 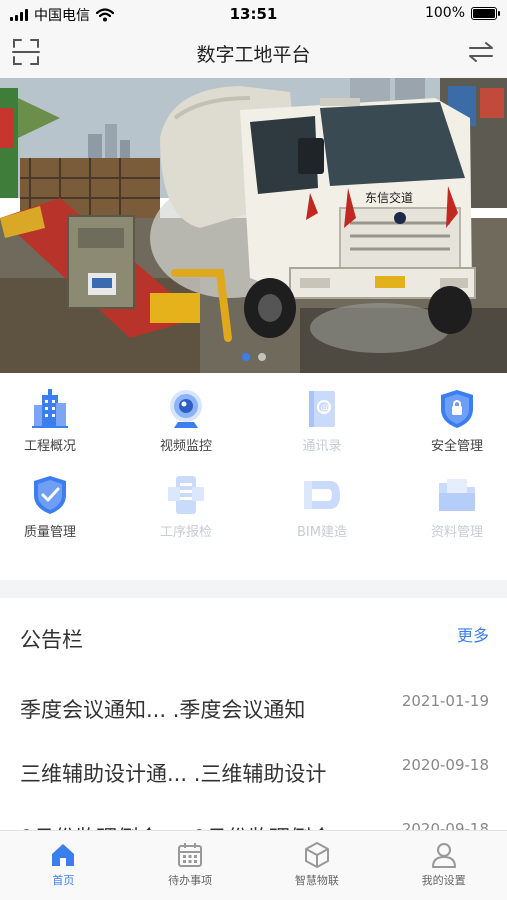 I want to click on user-icon, so click(x=443, y=855).